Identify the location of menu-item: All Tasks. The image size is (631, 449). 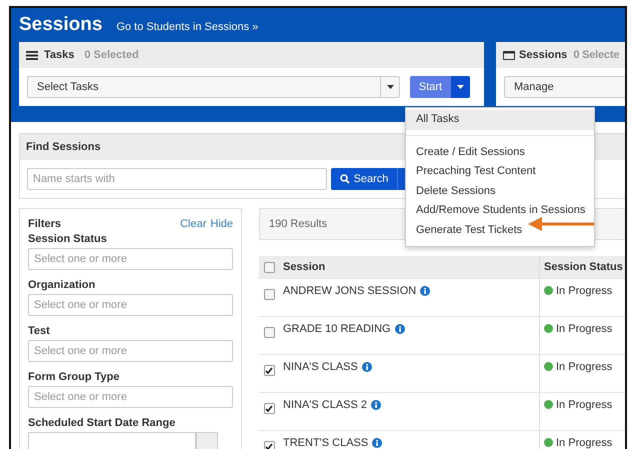
(500, 120).